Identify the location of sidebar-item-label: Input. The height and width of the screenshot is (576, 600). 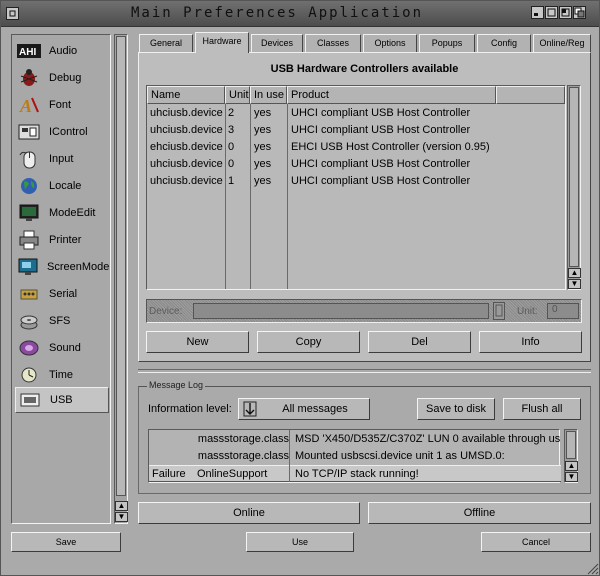
(61, 159).